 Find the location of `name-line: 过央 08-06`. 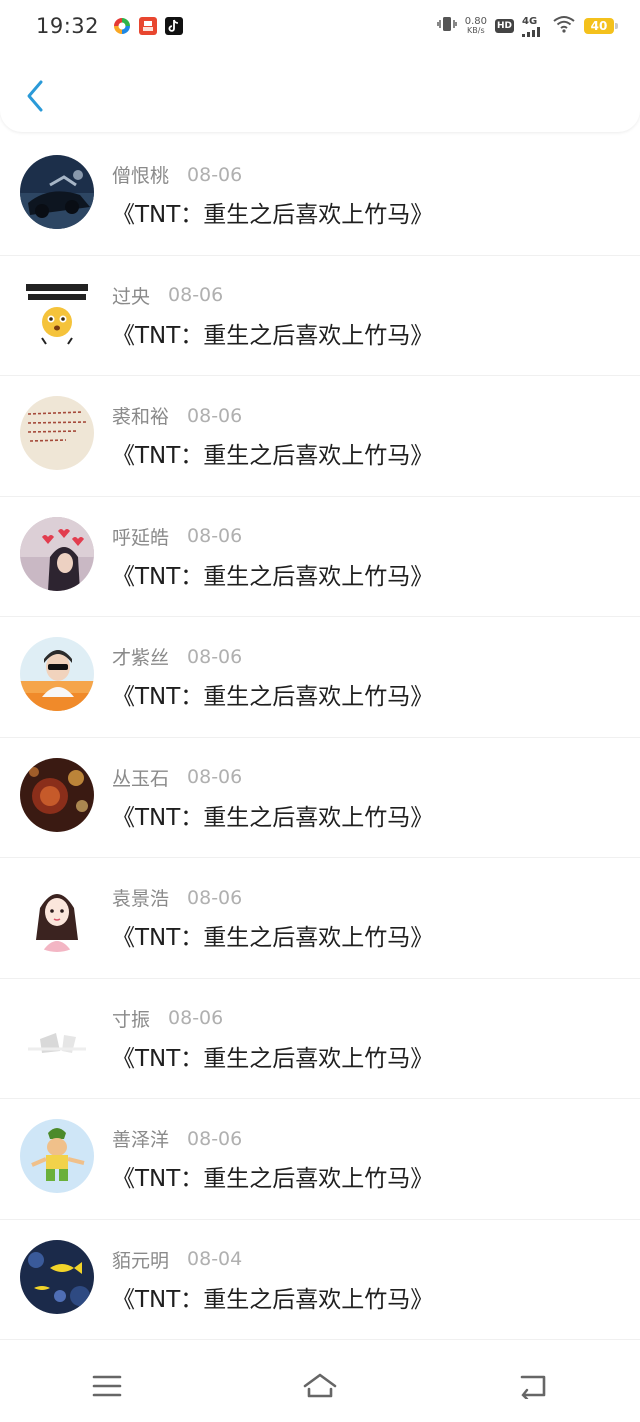

name-line: 过央 08-06 is located at coordinates (167, 295).